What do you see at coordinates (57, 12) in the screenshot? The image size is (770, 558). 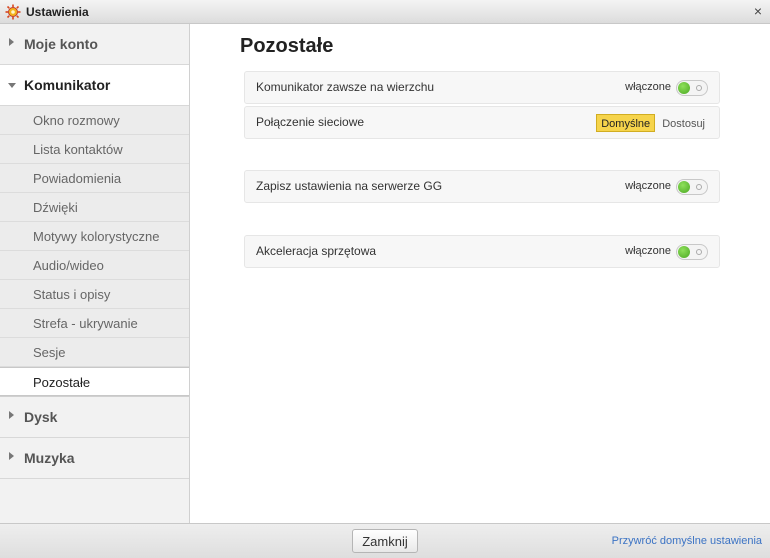 I see `window-title: Ustawienia` at bounding box center [57, 12].